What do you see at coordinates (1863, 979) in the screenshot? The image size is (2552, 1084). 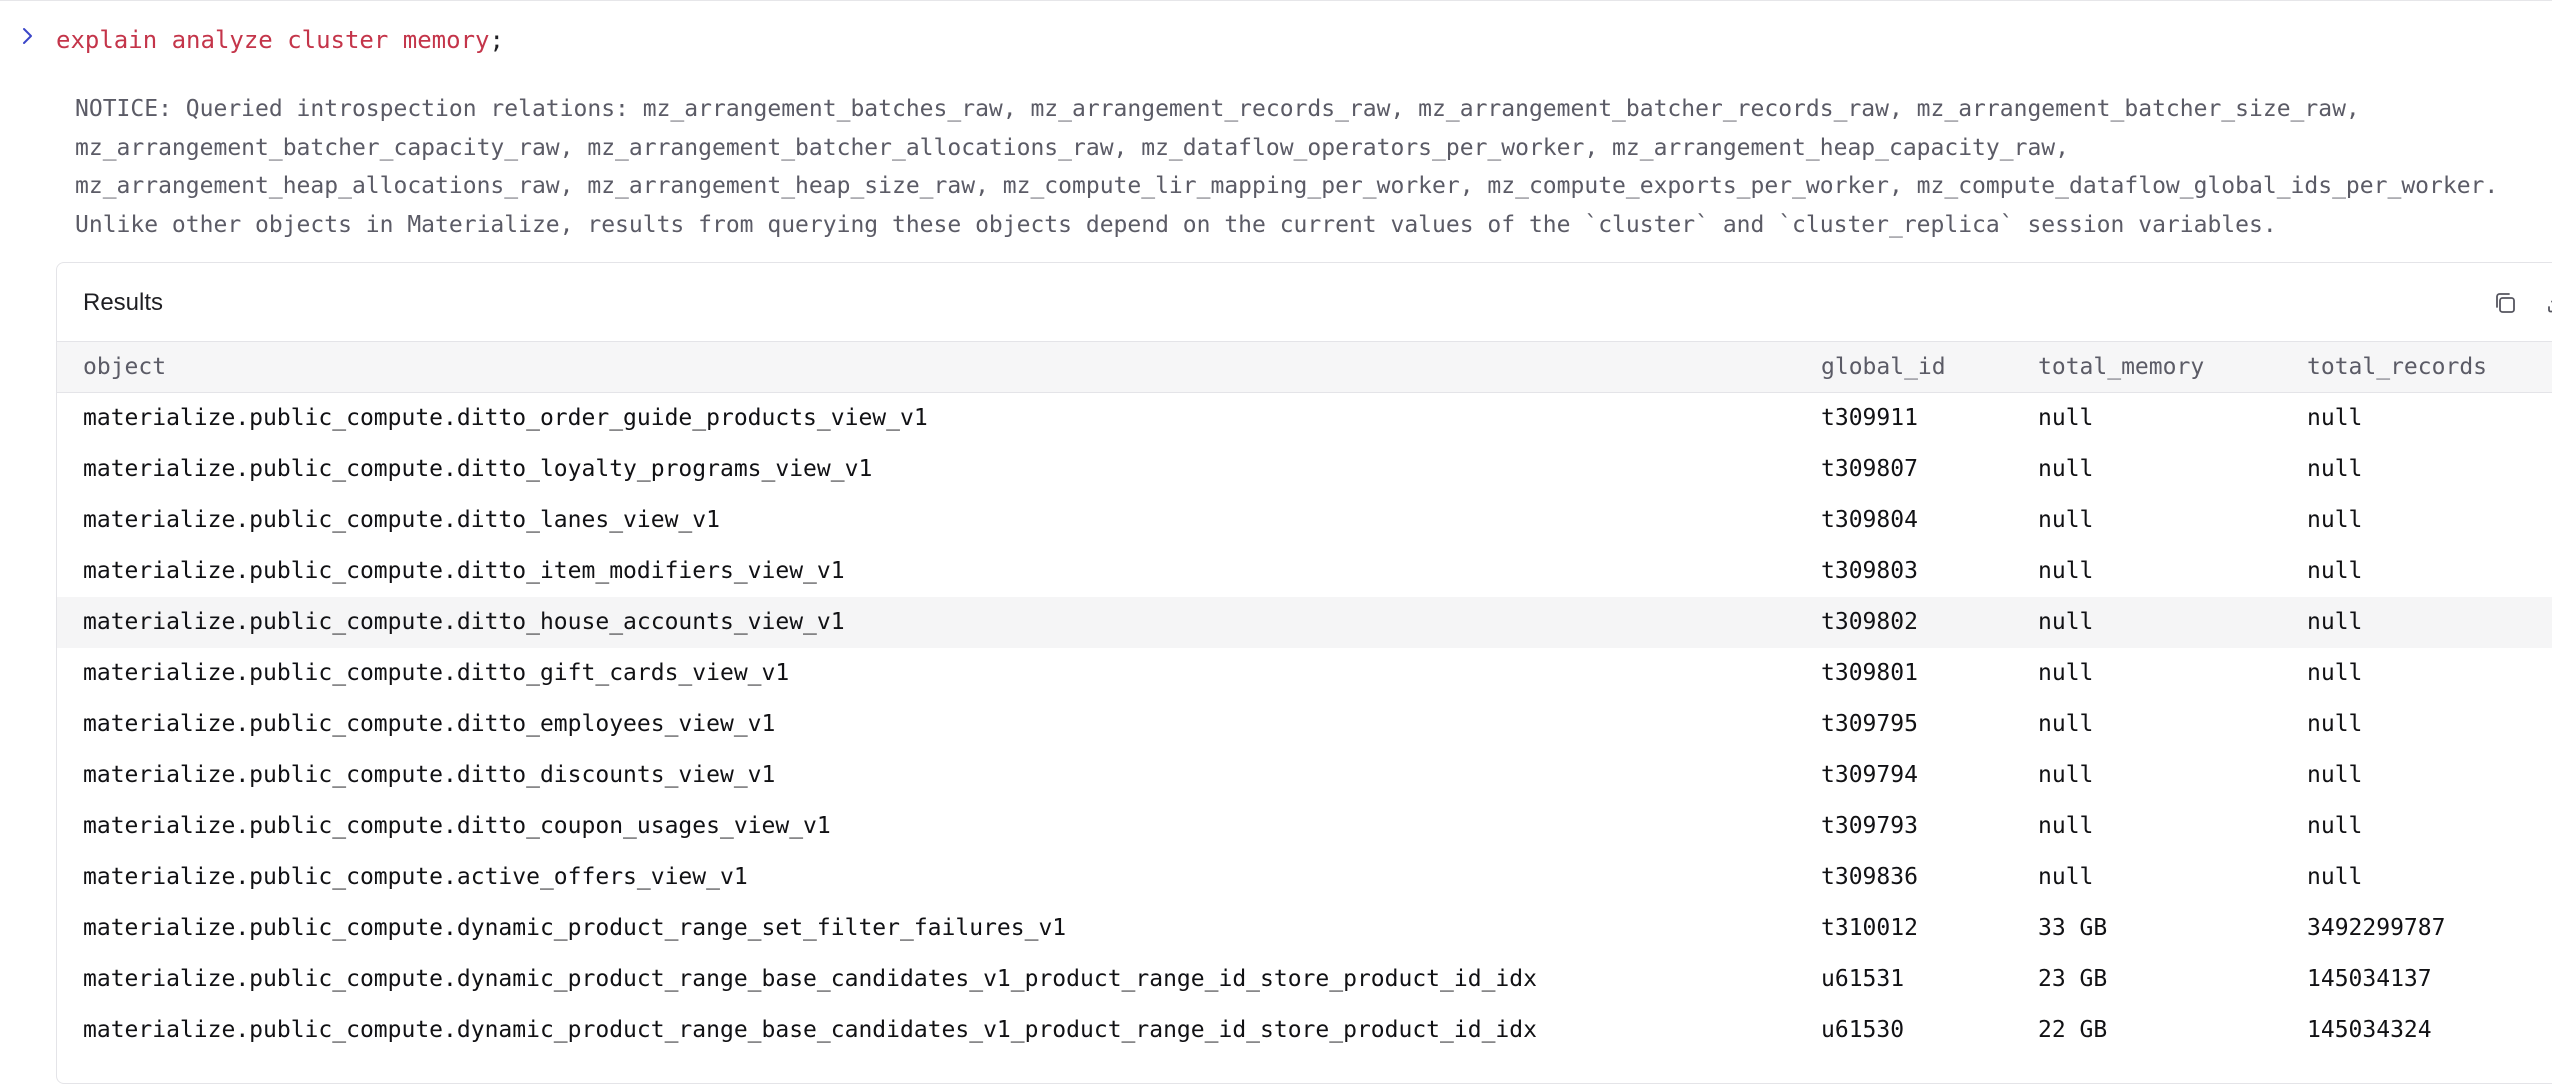 I see `cell-global-id: u61531` at bounding box center [1863, 979].